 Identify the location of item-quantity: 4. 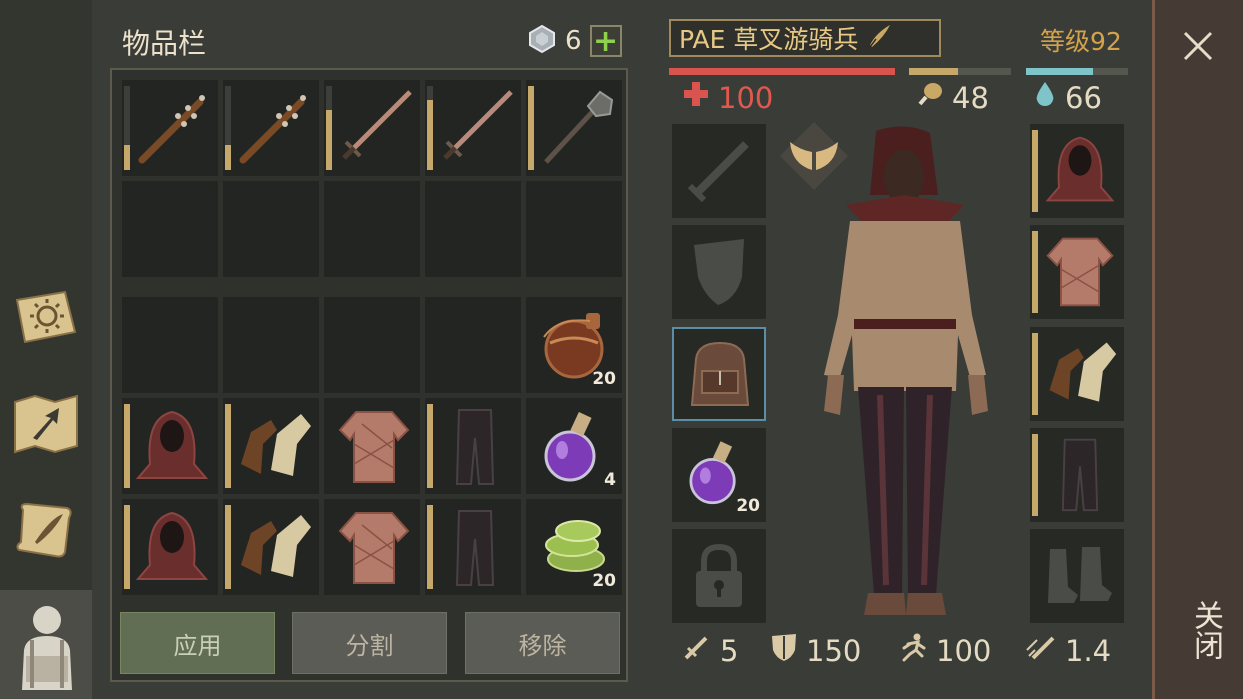
(610, 480).